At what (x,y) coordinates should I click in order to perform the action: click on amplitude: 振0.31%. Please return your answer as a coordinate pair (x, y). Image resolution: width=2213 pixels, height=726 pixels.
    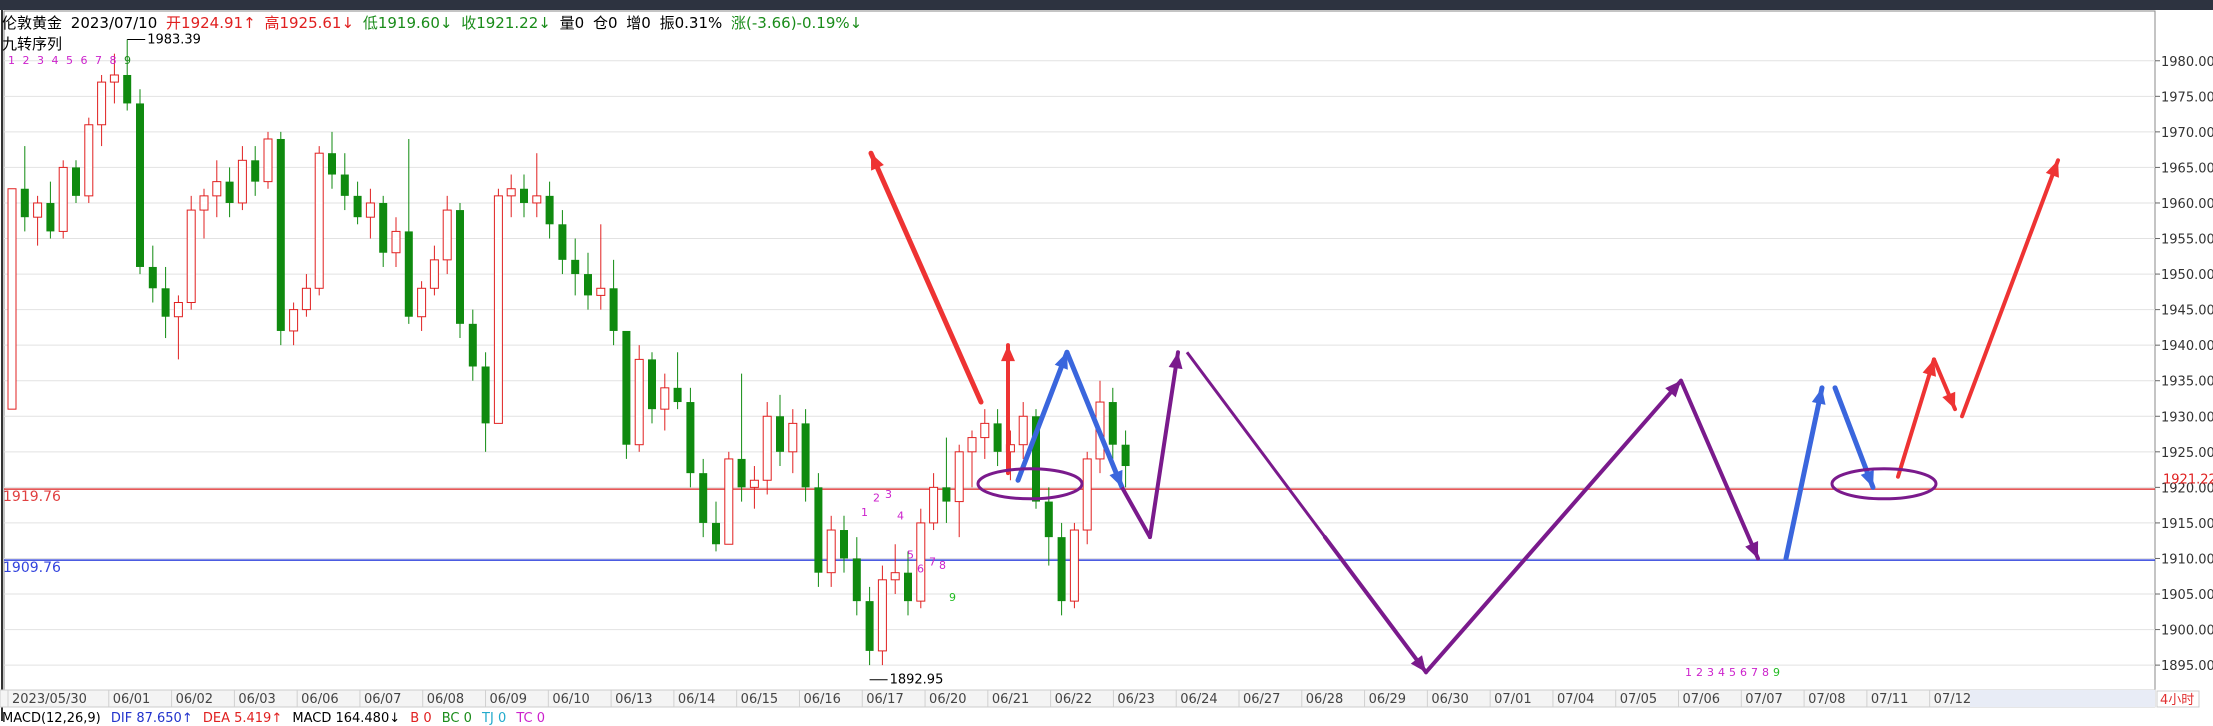
    Looking at the image, I should click on (691, 23).